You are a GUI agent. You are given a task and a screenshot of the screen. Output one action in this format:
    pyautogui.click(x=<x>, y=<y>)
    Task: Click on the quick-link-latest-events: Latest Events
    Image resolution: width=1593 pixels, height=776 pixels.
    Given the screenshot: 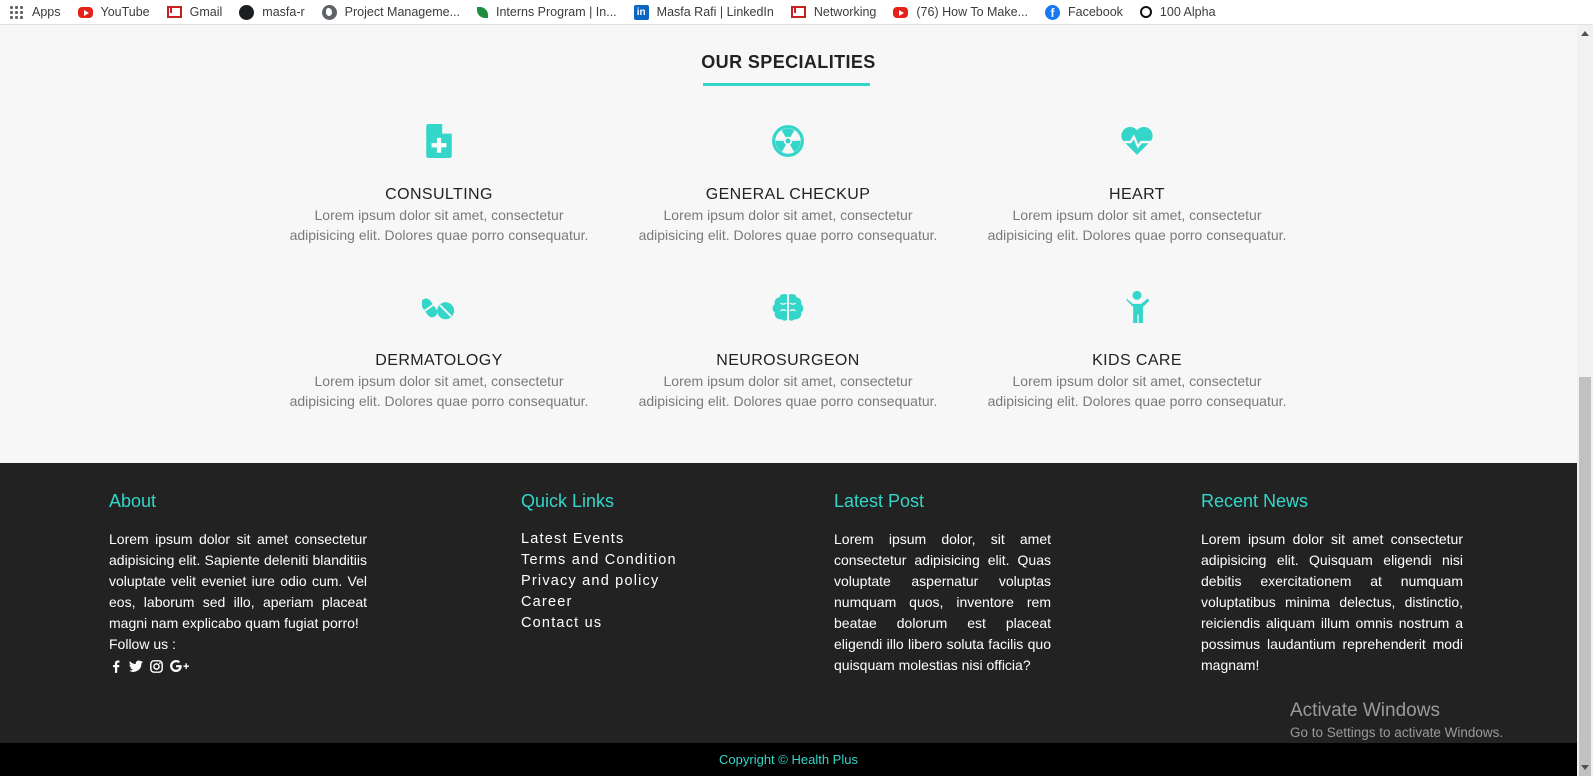 What is the action you would take?
    pyautogui.click(x=621, y=539)
    